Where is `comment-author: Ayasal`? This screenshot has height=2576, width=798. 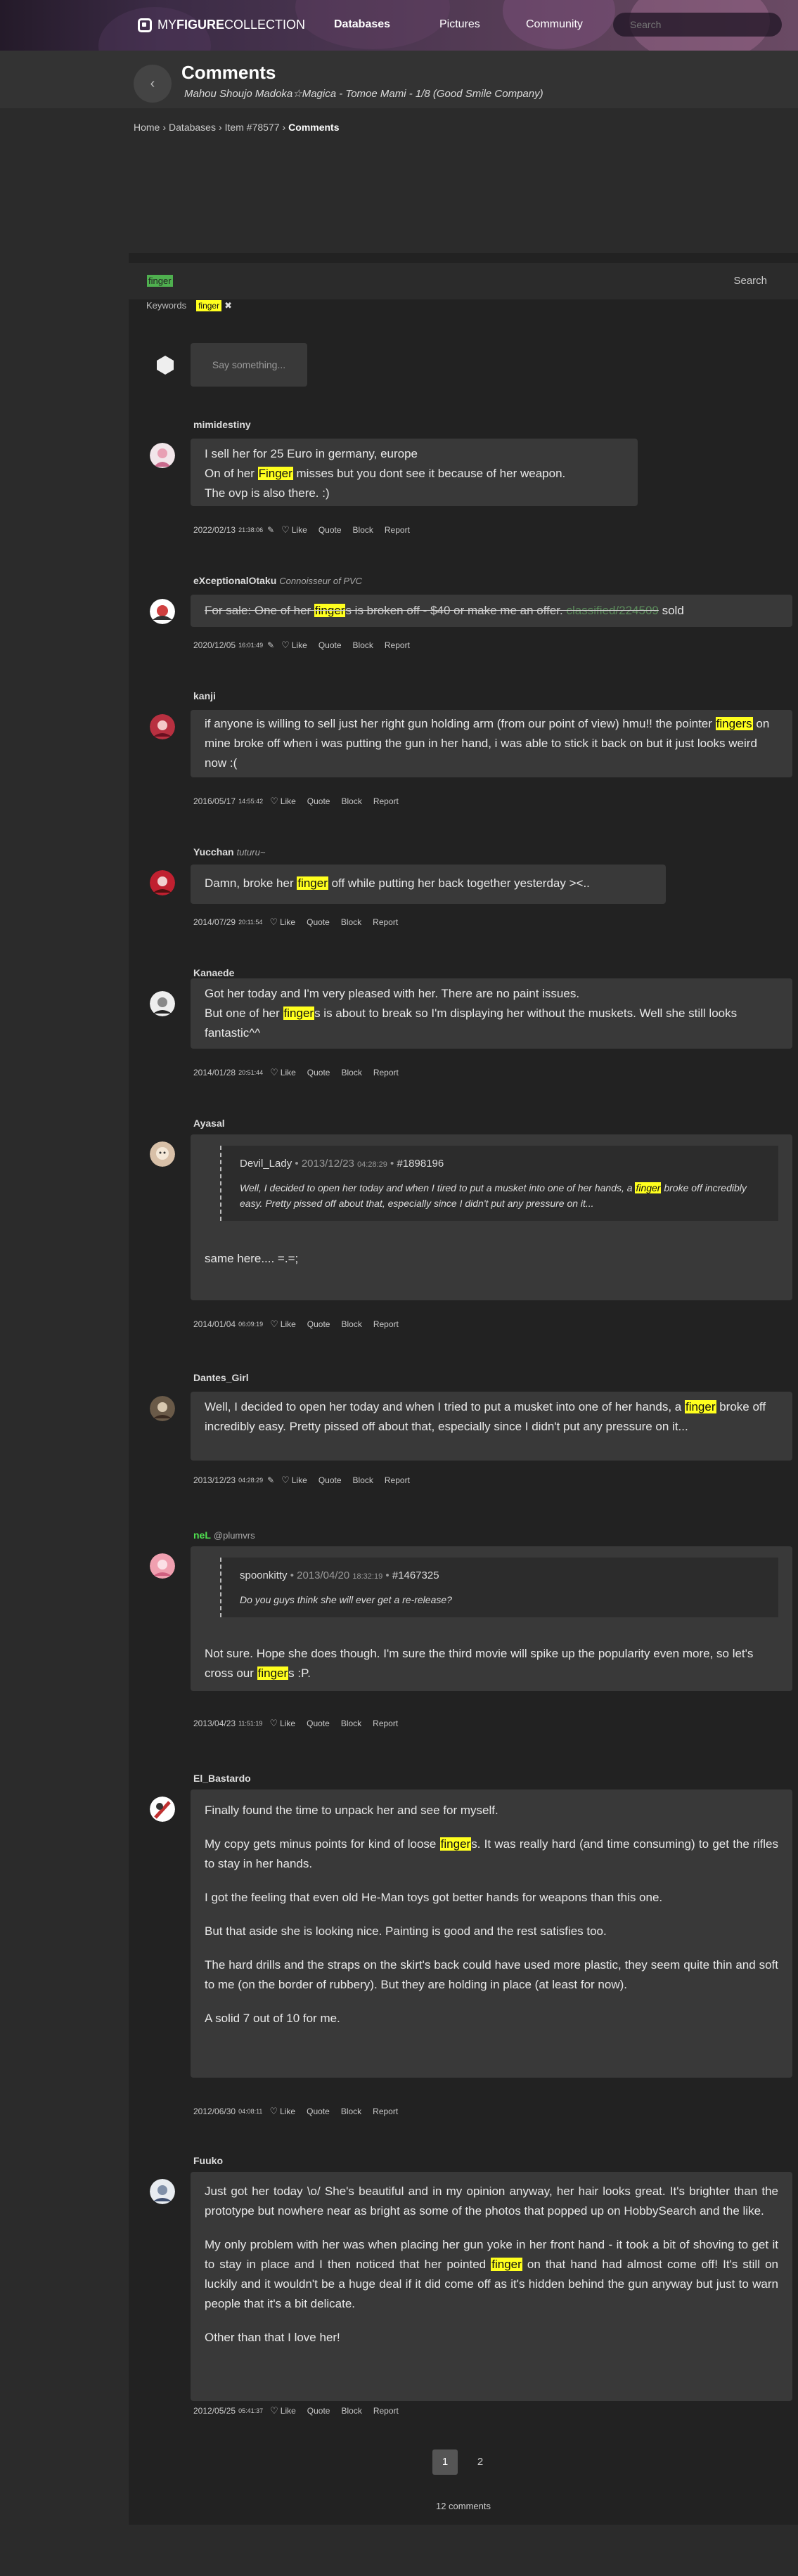 comment-author: Ayasal is located at coordinates (209, 1124).